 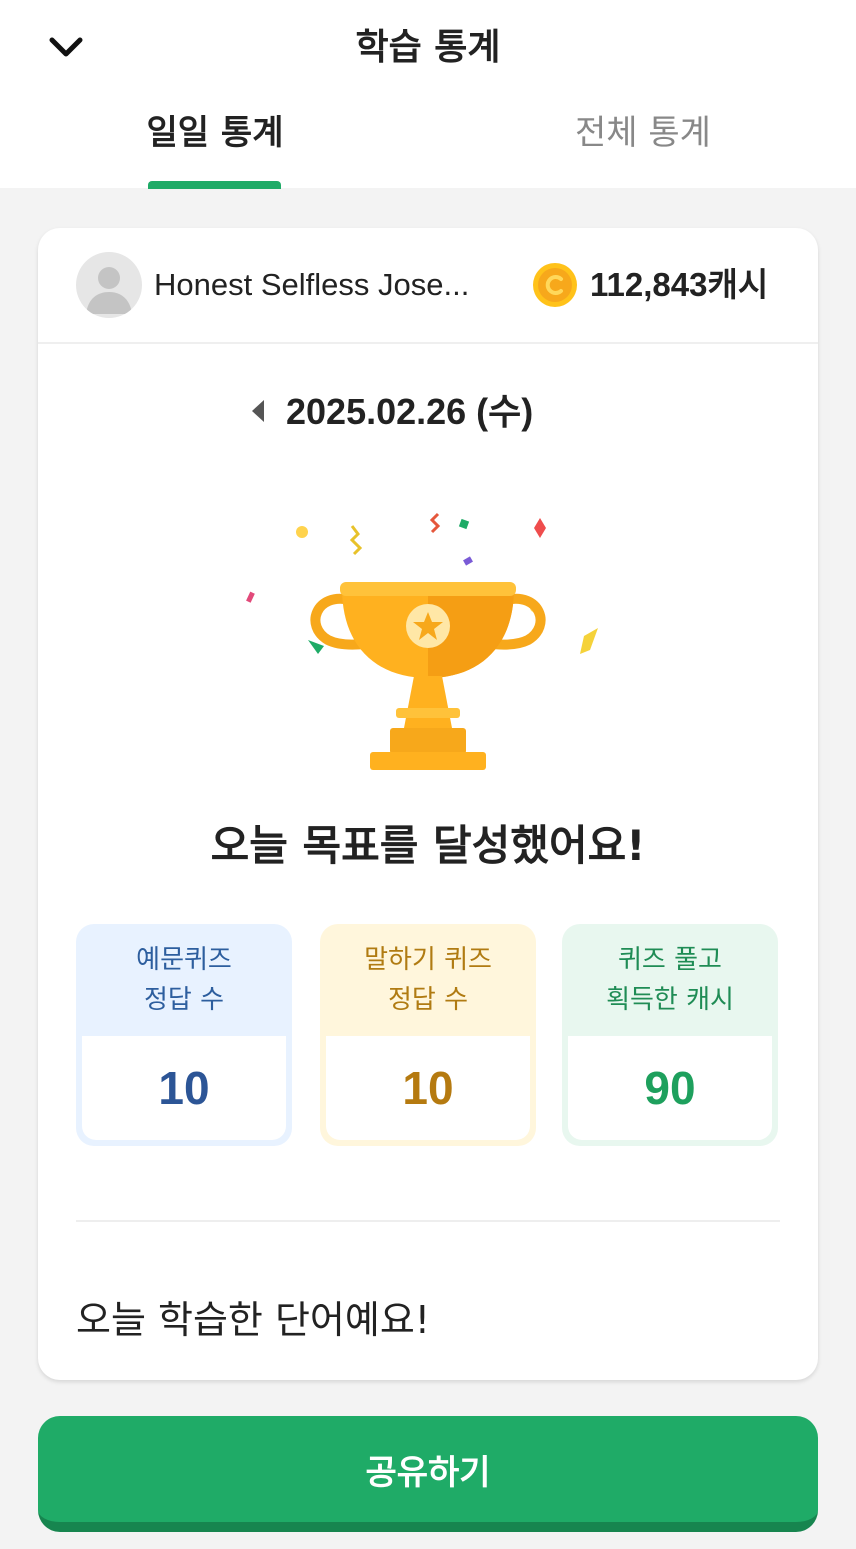 I want to click on goal-achieved-message: 오늘 목표를 달성했어요!, so click(x=428, y=845).